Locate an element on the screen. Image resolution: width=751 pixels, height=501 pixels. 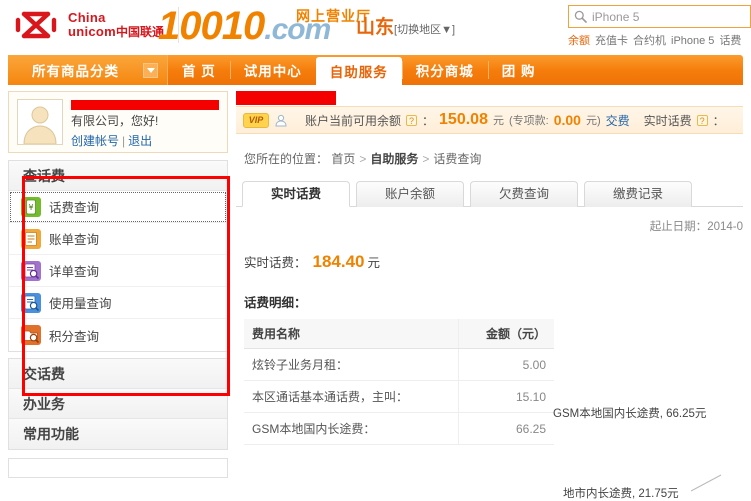
user-card: 有限公司，您好! 创建帐号 | 退出 is located at coordinates (118, 122).